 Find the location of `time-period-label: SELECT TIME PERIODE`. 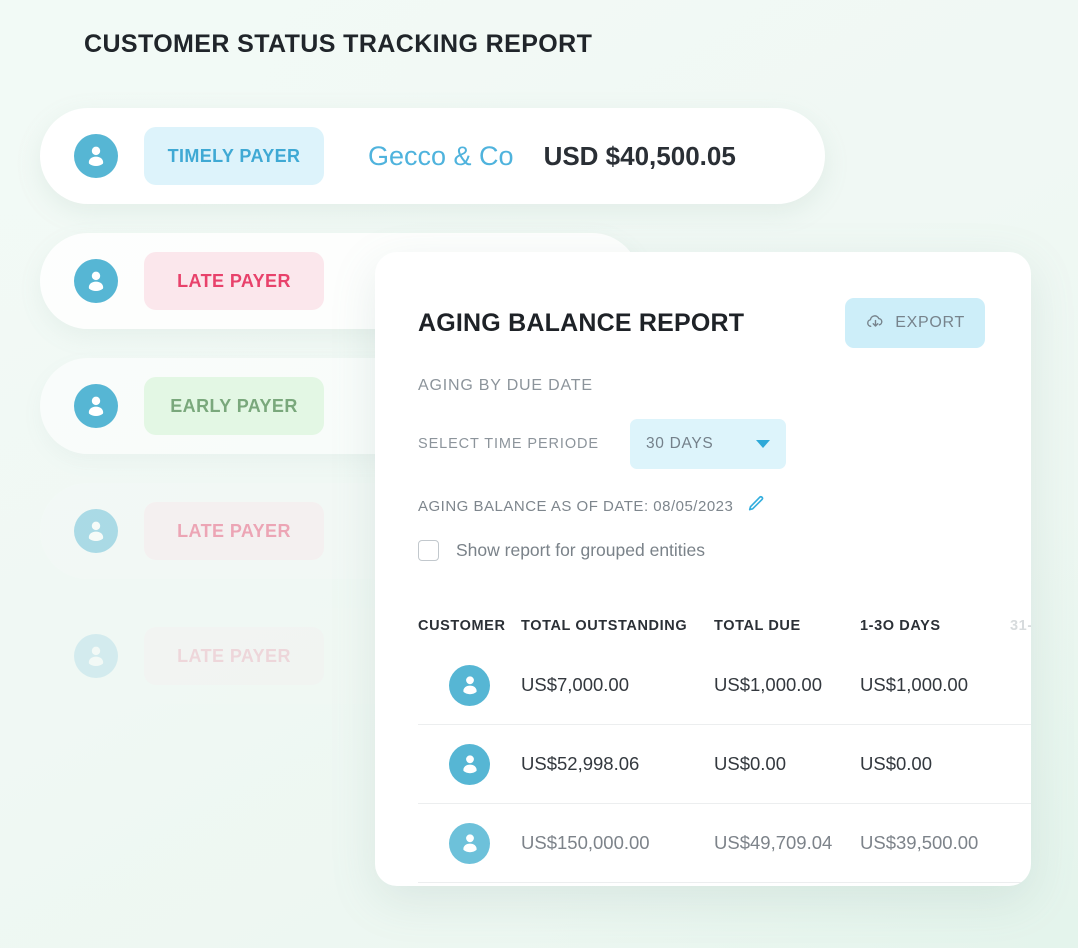

time-period-label: SELECT TIME PERIODE is located at coordinates (508, 444).